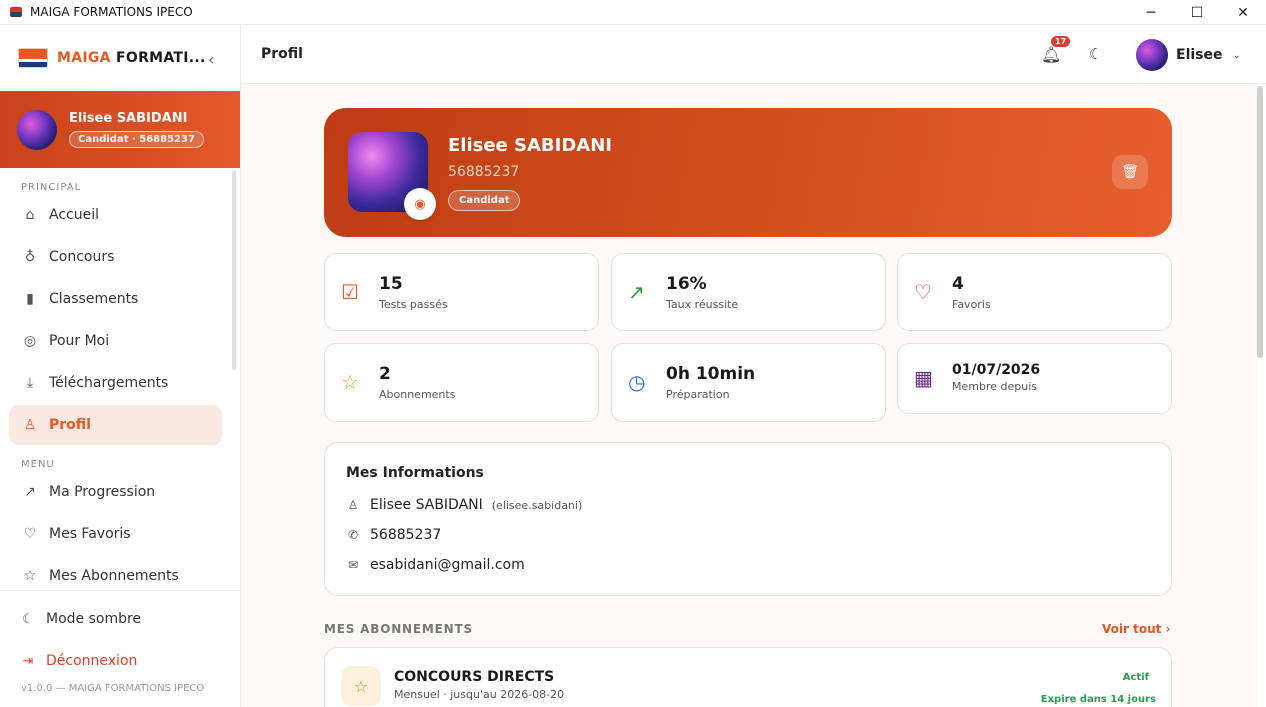  Describe the element at coordinates (115, 215) in the screenshot. I see `sidebar-item-accueil: ⌂ Accueil` at that location.